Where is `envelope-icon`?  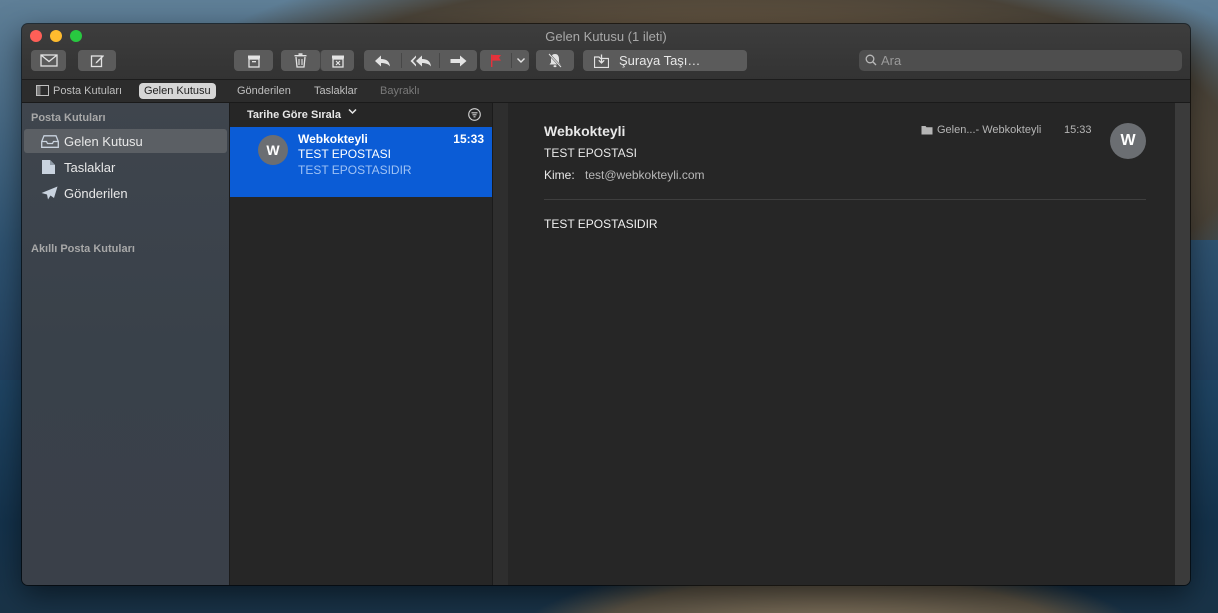
envelope-icon is located at coordinates (48, 60).